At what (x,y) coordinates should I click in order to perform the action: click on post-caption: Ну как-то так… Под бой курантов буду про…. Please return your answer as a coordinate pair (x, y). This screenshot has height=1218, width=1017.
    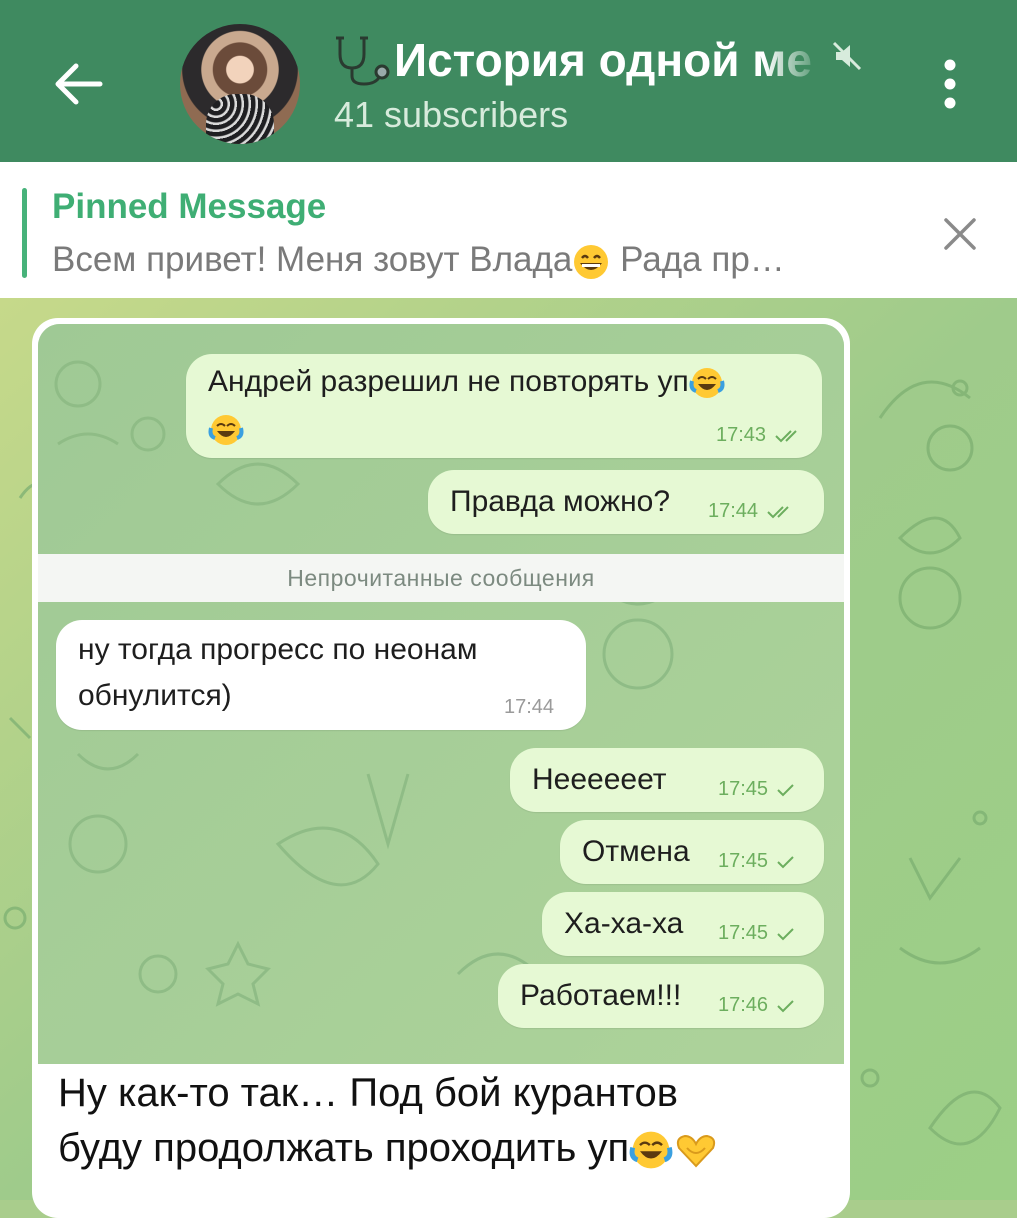
    Looking at the image, I should click on (448, 1121).